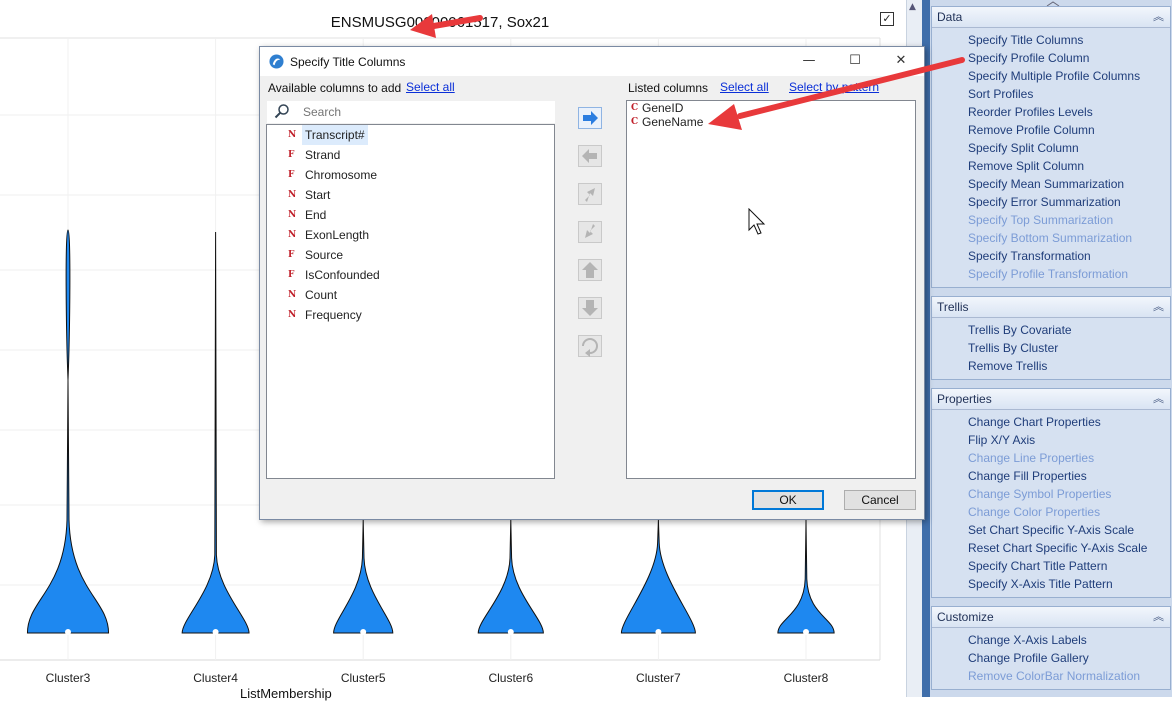 This screenshot has height=701, width=1172. I want to click on scroll-up-icon: ▲, so click(912, 7).